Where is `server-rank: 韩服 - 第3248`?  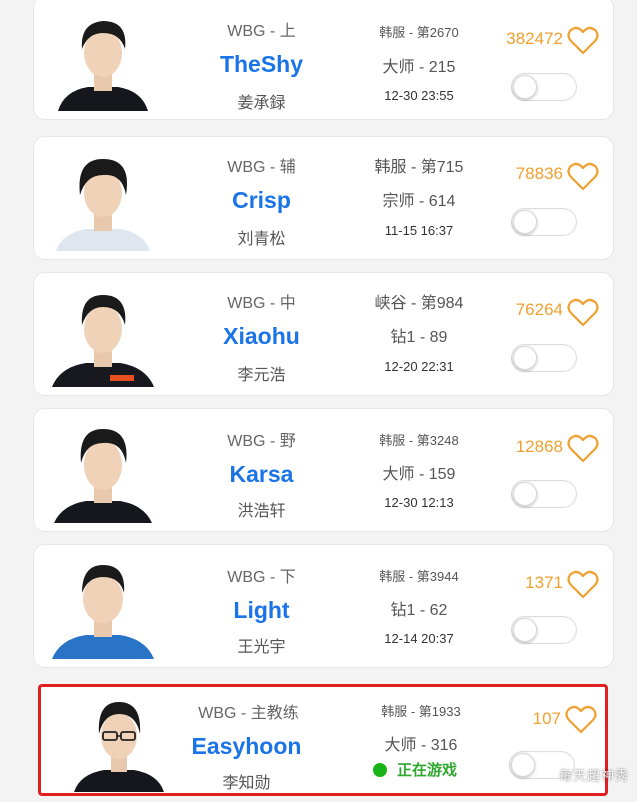 server-rank: 韩服 - 第3248 is located at coordinates (419, 440).